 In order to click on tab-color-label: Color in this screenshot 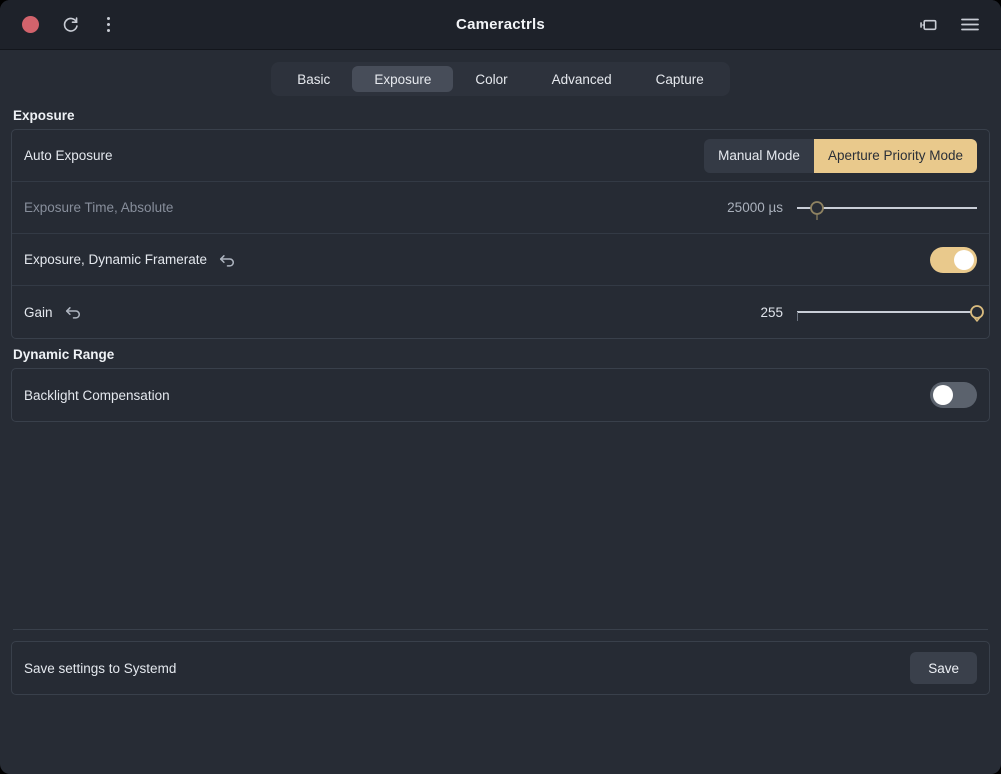, I will do `click(491, 79)`.